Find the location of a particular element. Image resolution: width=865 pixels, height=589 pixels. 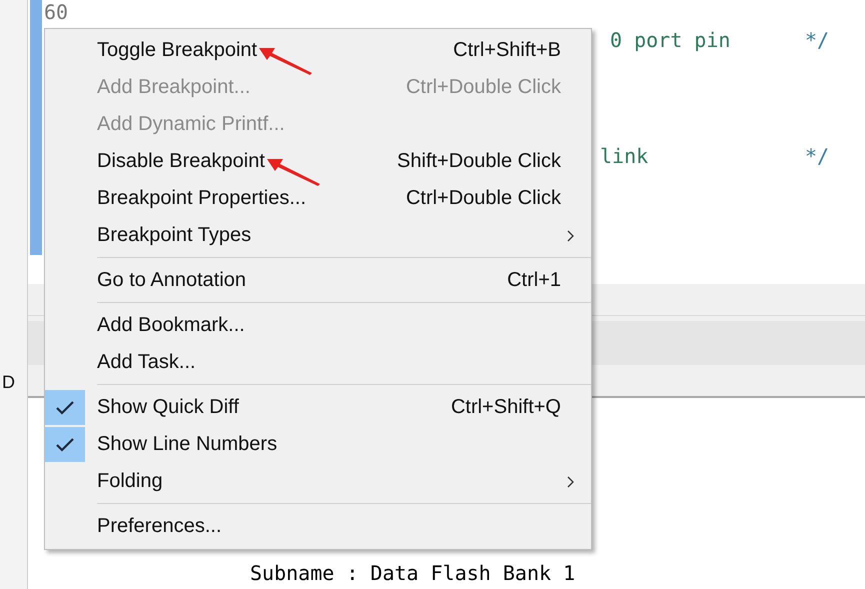

shortcut-text: Ctrl+1 is located at coordinates (534, 280).